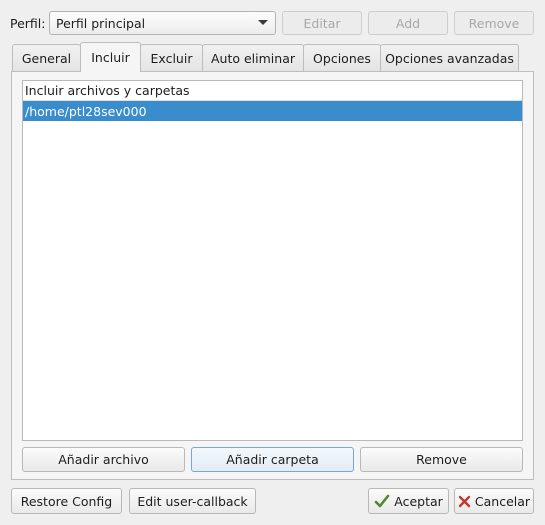 The image size is (545, 525). I want to click on tab-excluir: Excluir, so click(171, 57).